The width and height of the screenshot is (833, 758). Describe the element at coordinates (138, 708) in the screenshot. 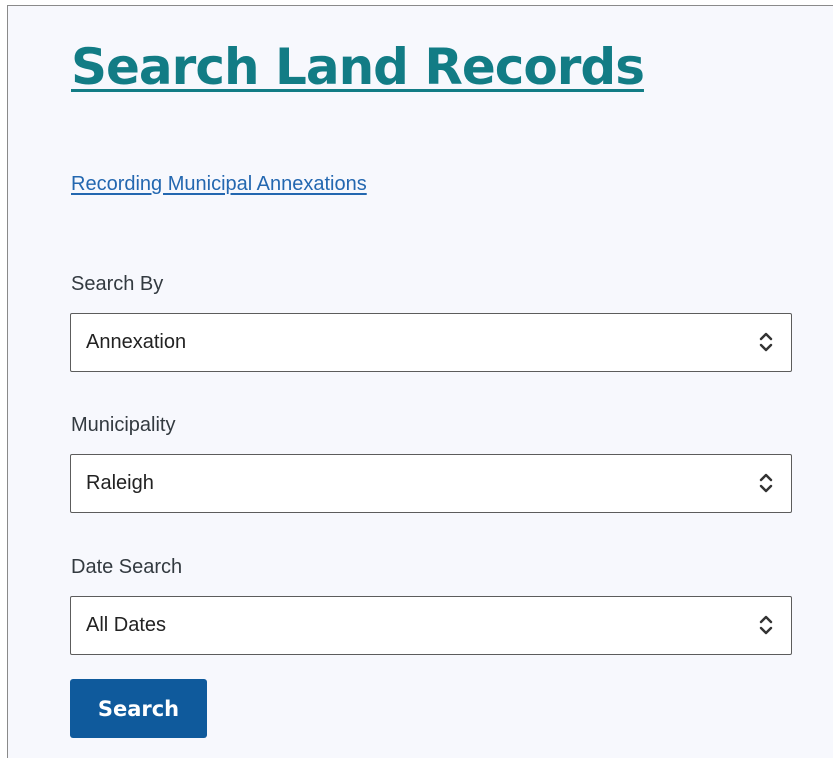

I see `search-button: Search` at that location.